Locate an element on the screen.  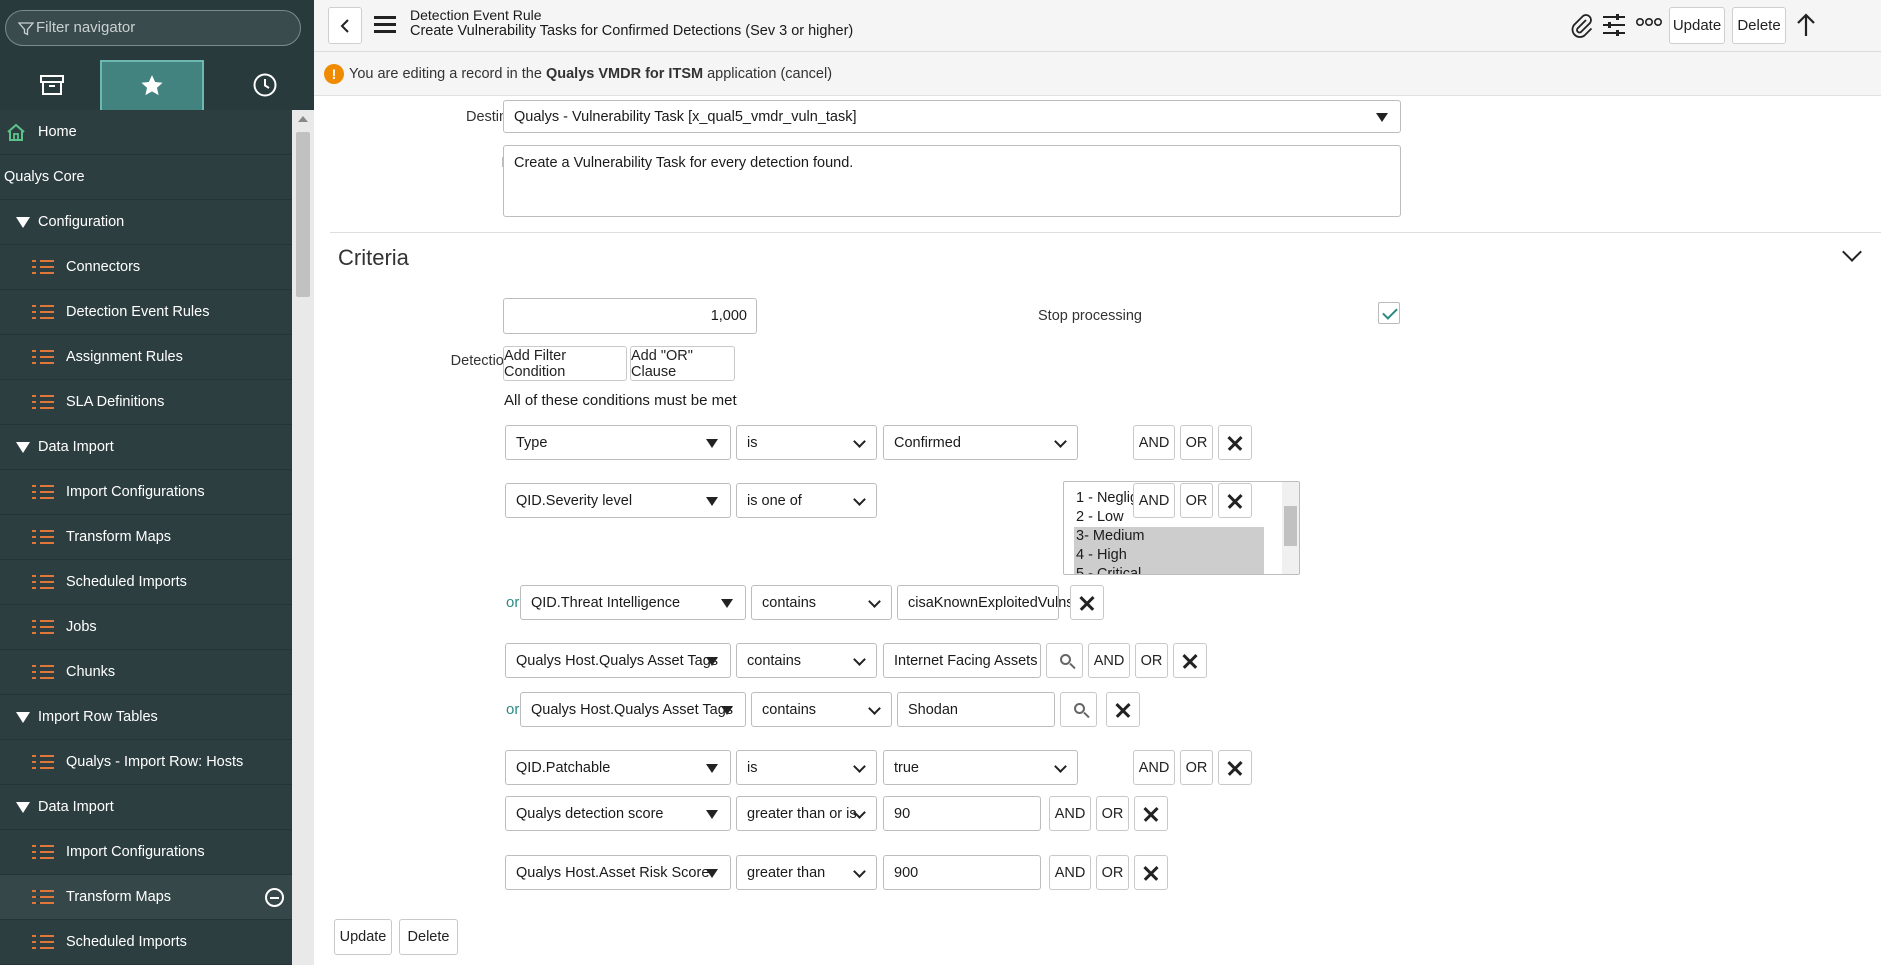
stop-processing-checkbox is located at coordinates (1389, 313).